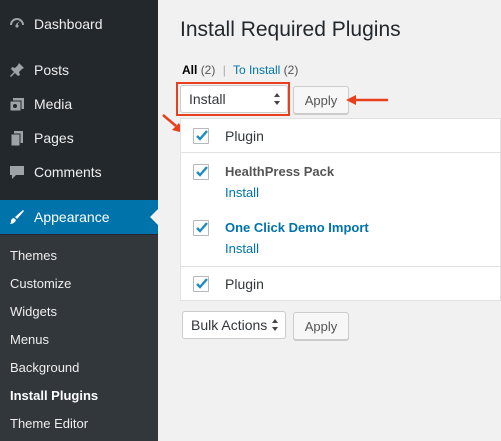 Image resolution: width=501 pixels, height=441 pixels. Describe the element at coordinates (244, 136) in the screenshot. I see `column-header-plugin: Plugin` at that location.